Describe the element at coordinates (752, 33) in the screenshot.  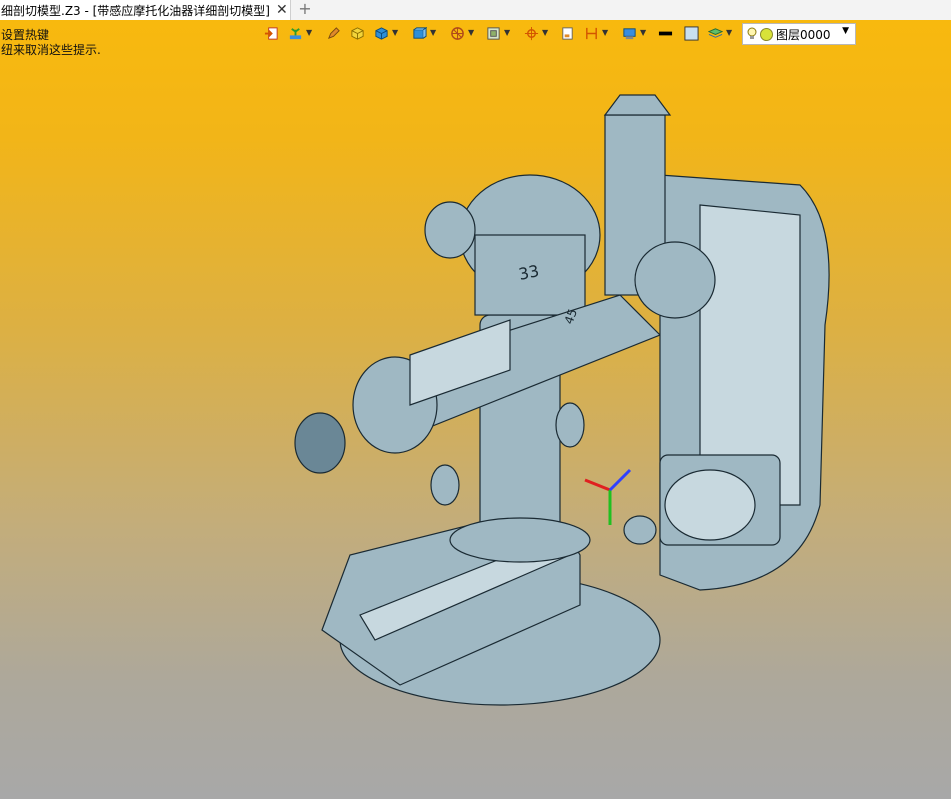
I see `lightbulb-icon` at that location.